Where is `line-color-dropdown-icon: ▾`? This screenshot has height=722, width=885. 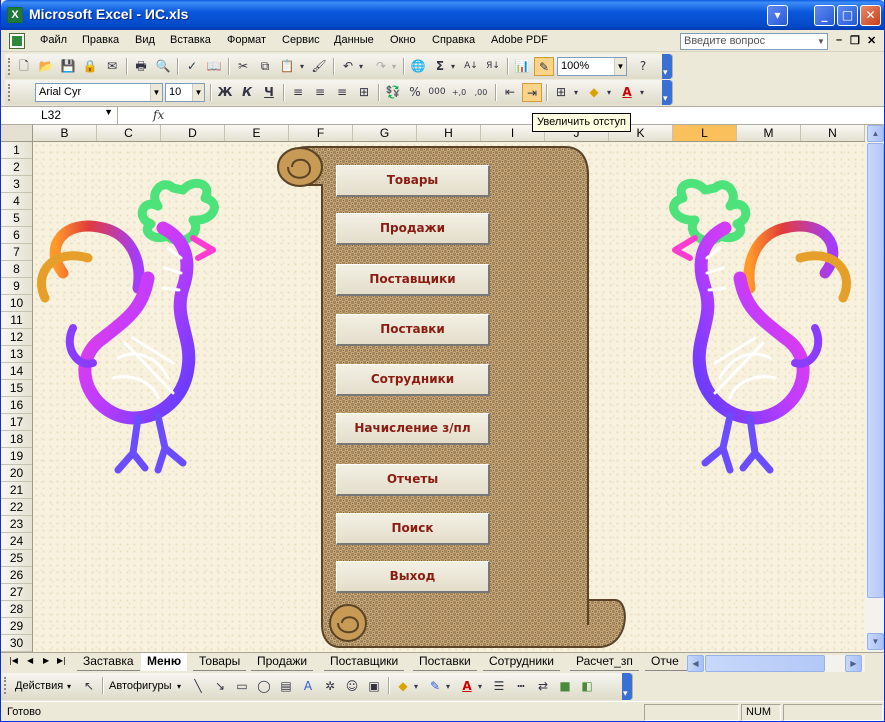 line-color-dropdown-icon: ▾ is located at coordinates (448, 686).